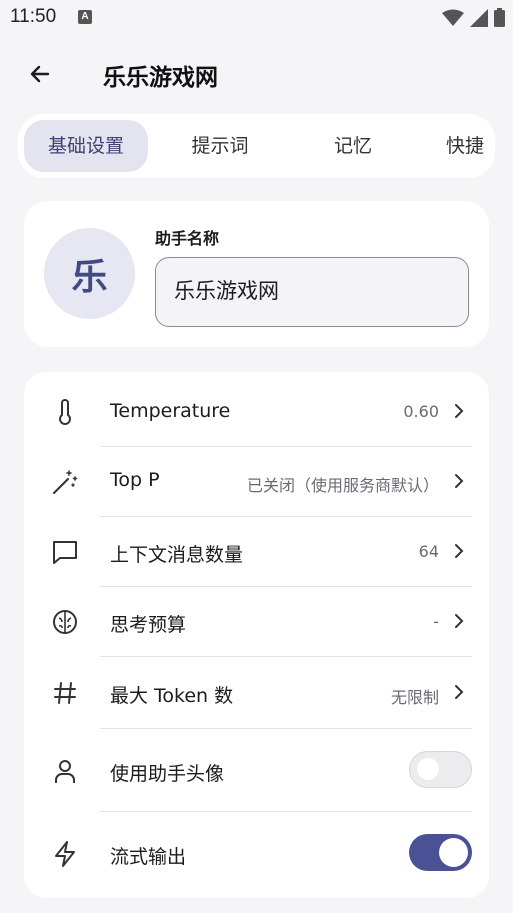 Image resolution: width=513 pixels, height=913 pixels. Describe the element at coordinates (187, 238) in the screenshot. I see `assistant-name-label: 助手名称` at that location.